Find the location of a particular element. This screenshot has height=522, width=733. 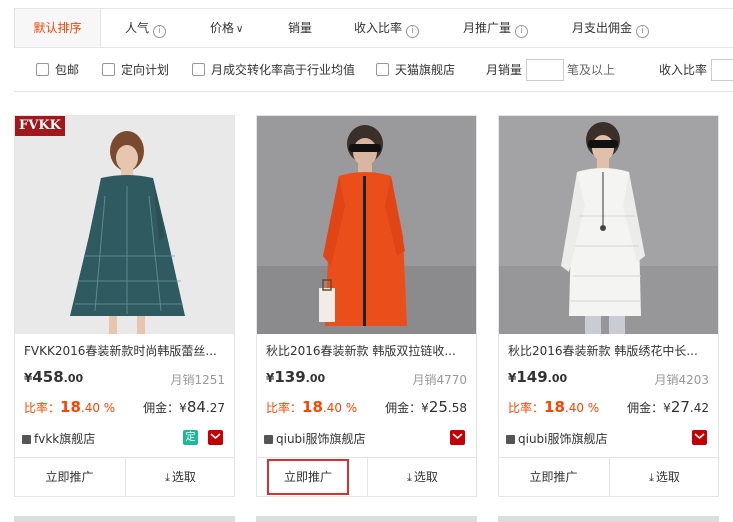

filter-bar: 包邮 定向计划 月成交转化率高于行业均值 天猫旗舰店 月销量 笔及以上 收入比率 is located at coordinates (373, 70).